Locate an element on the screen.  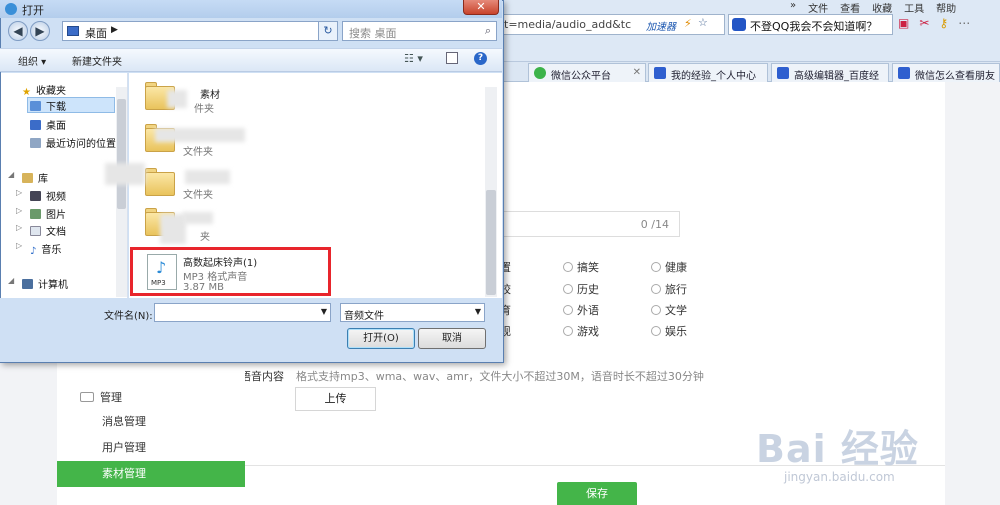
file-type: 件夹 is located at coordinates (204, 109).